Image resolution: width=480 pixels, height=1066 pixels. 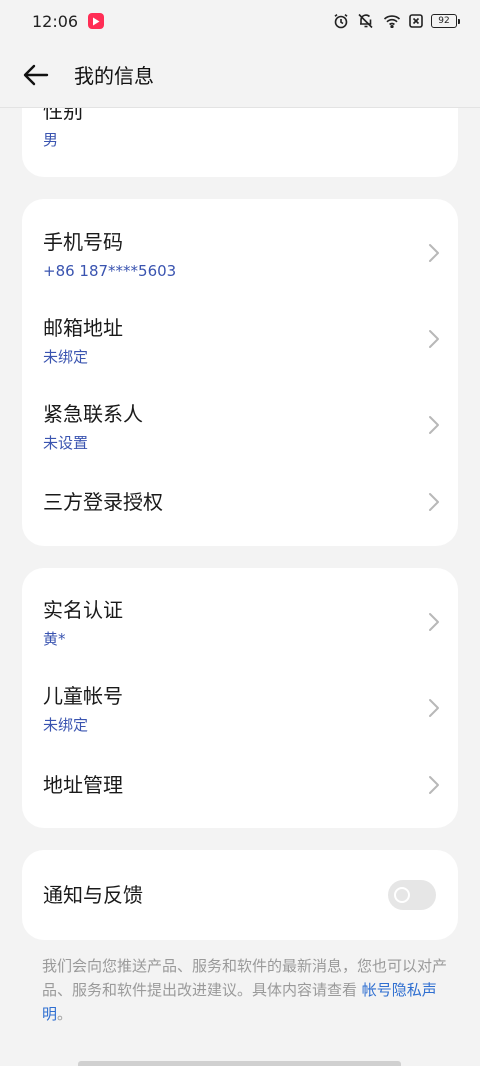 I want to click on battery-level: 92, so click(x=444, y=21).